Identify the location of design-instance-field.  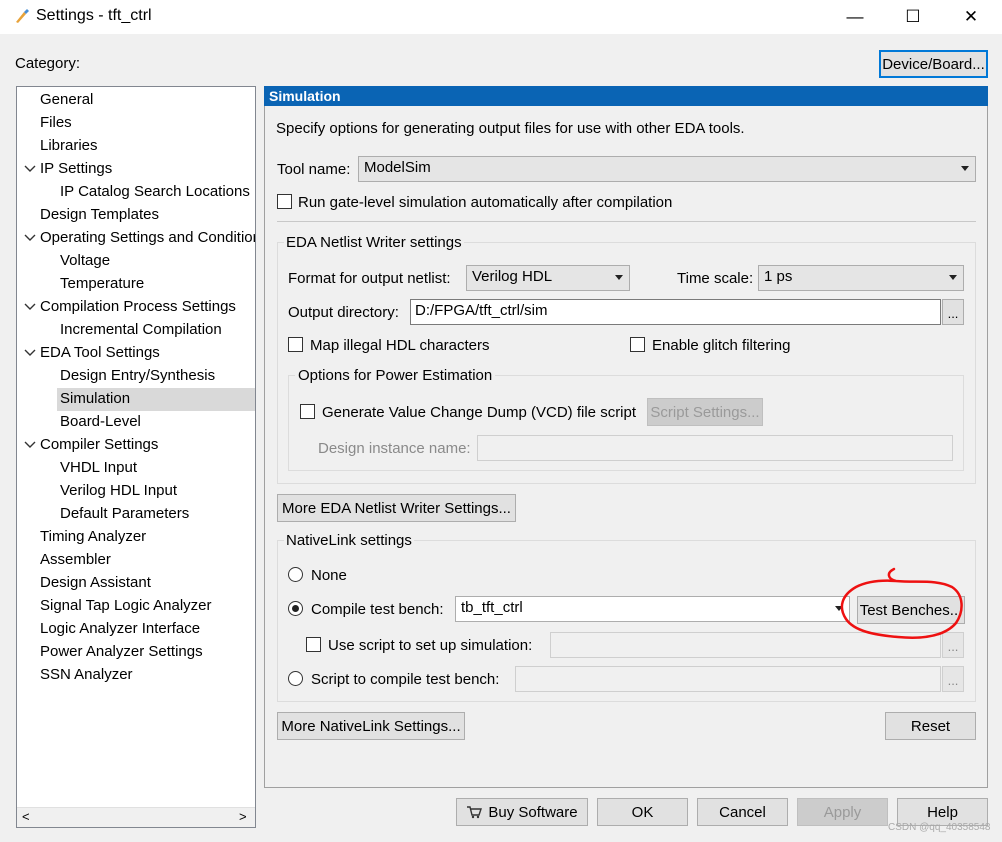
(715, 448).